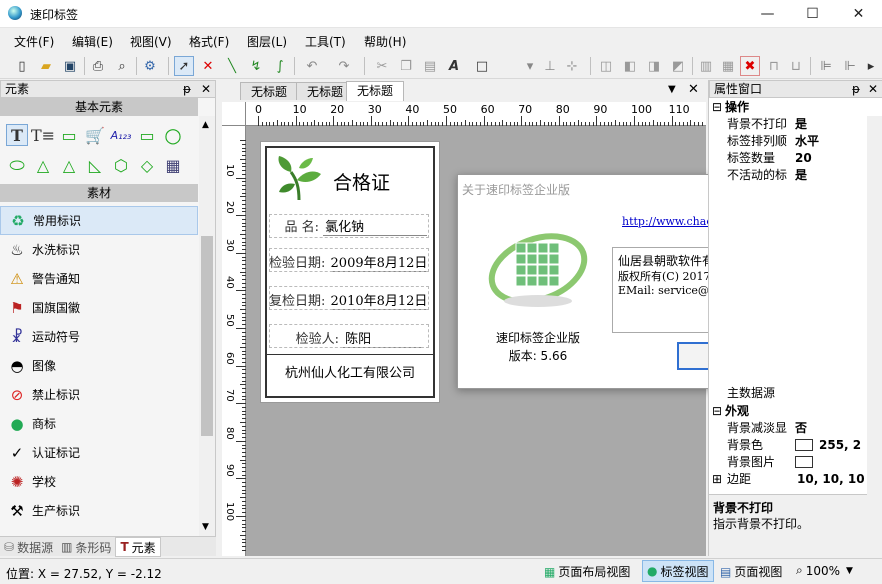 Image resolution: width=882 pixels, height=584 pixels. I want to click on page-view-button: ▤ 页面视图, so click(751, 571).